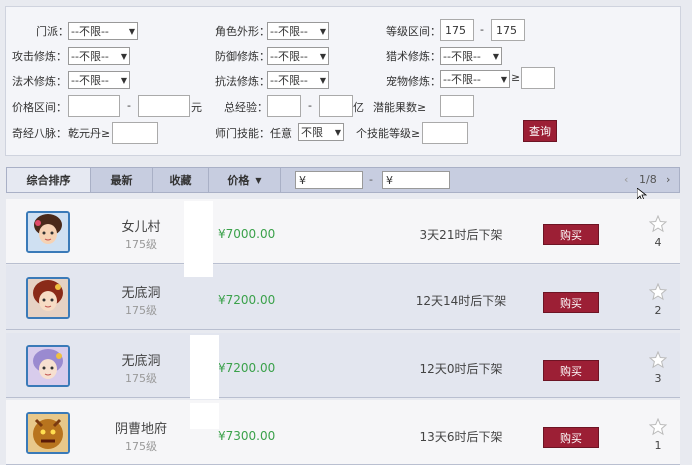 This screenshot has height=465, width=692. What do you see at coordinates (336, 106) in the screenshot?
I see `experience-max-input` at bounding box center [336, 106].